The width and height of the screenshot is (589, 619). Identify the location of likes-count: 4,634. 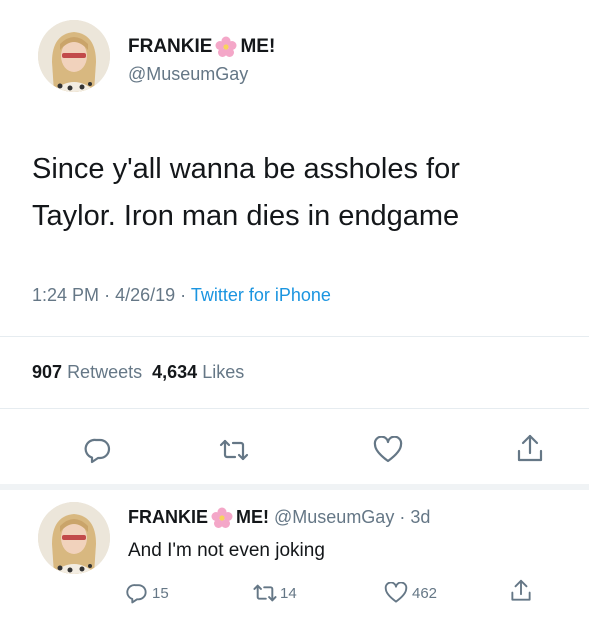
(175, 372).